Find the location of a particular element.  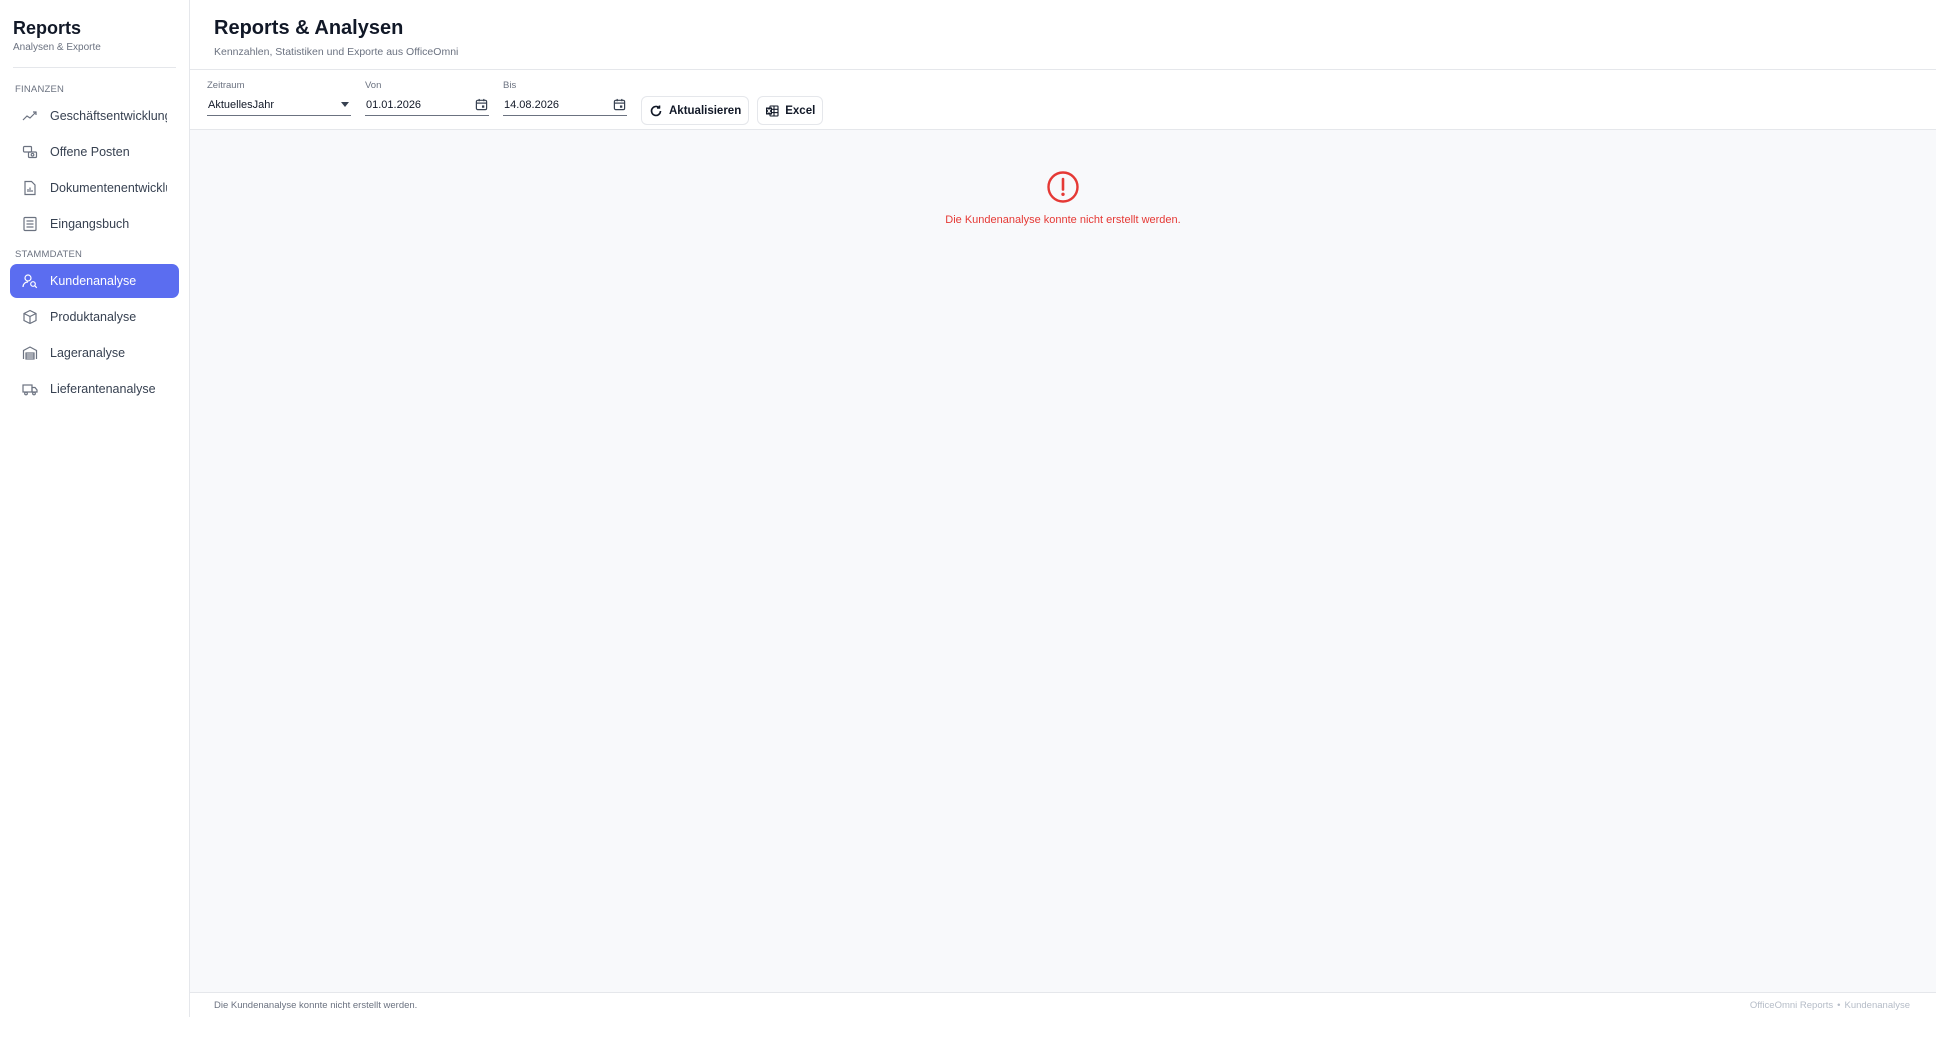

von-label: Von is located at coordinates (373, 85).